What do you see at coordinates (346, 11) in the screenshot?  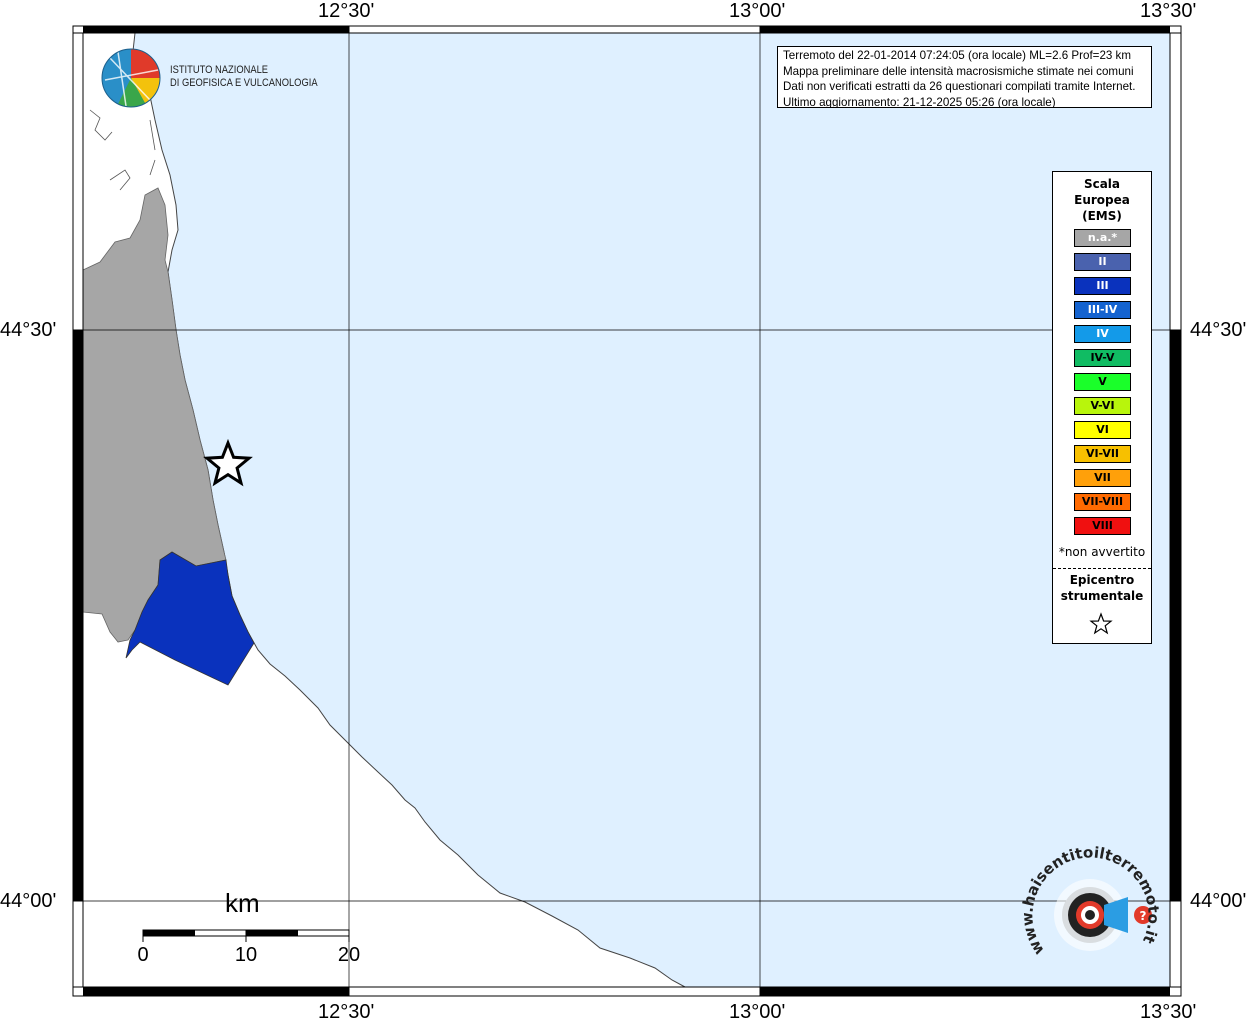 I see `tick-lon-1230-top: 12°30'` at bounding box center [346, 11].